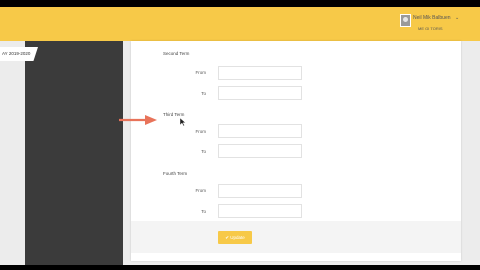 This screenshot has height=270, width=480. Describe the element at coordinates (260, 191) in the screenshot. I see `fourth-term-from-field` at that location.